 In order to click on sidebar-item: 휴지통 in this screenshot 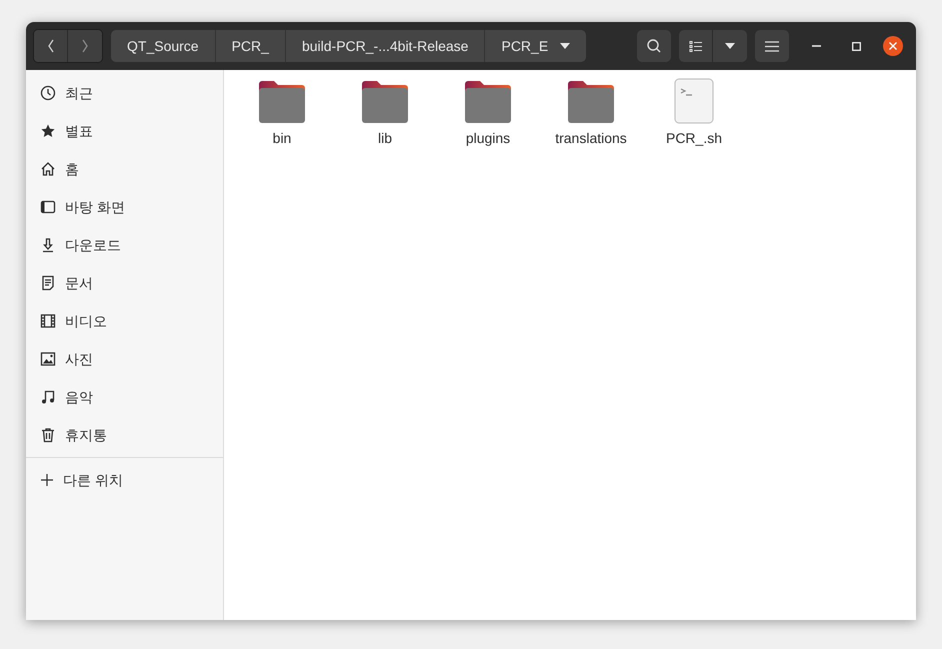, I will do `click(124, 435)`.